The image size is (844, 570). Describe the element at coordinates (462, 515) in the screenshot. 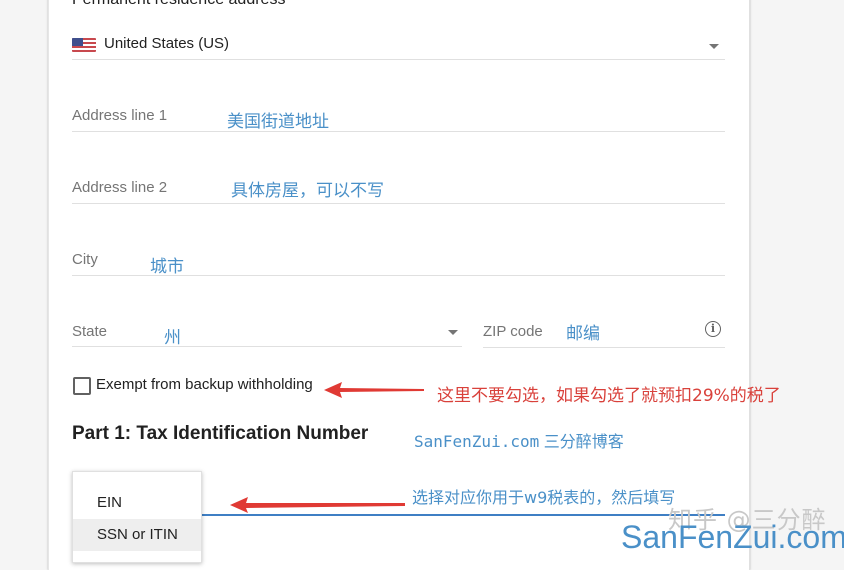

I see `tin-field-underline-active` at that location.